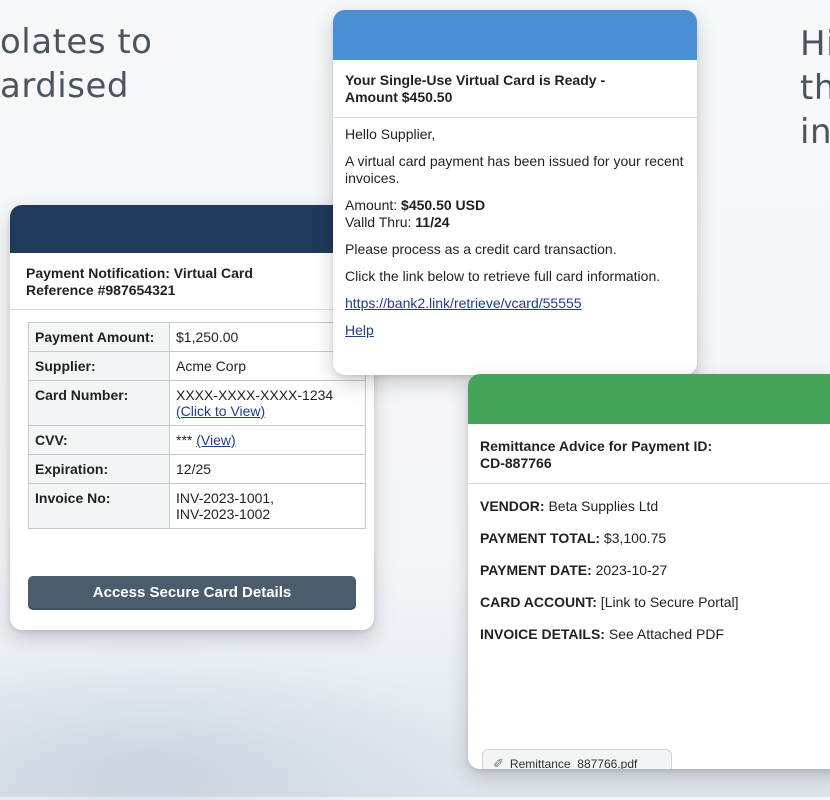  I want to click on table-row: Invoice No: INV-2023-1001, INV-2023-1002, so click(197, 506).